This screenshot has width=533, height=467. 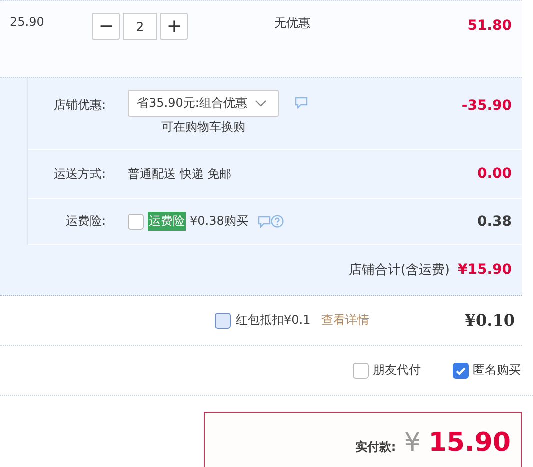 What do you see at coordinates (261, 104) in the screenshot?
I see `chevron-down-icon` at bounding box center [261, 104].